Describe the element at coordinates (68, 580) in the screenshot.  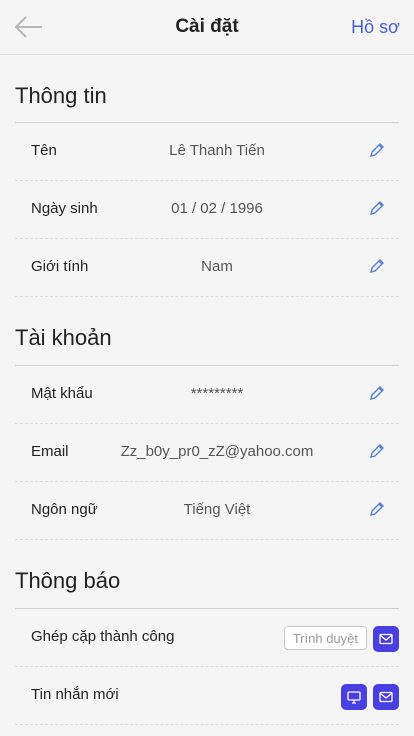
I see `section-title-notifications: Thông báo` at that location.